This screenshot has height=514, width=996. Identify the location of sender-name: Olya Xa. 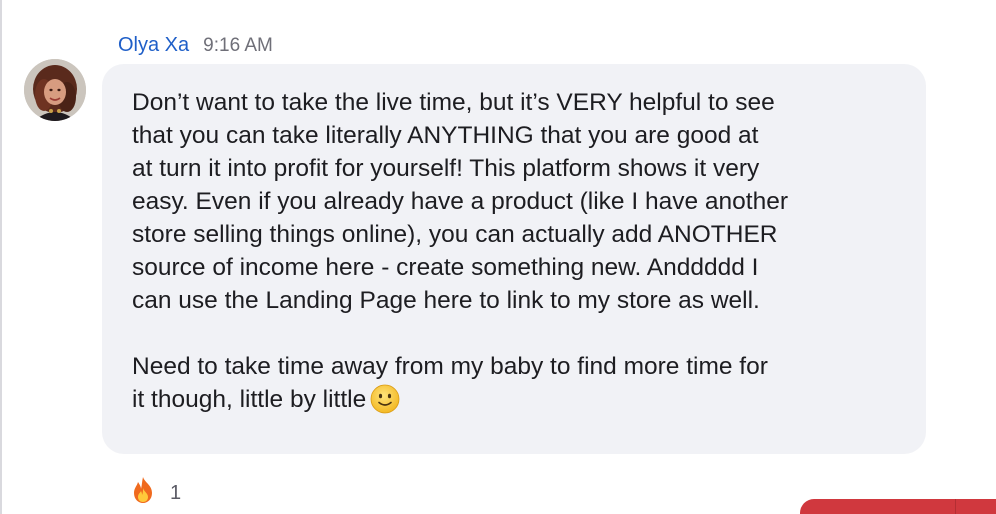
(153, 45).